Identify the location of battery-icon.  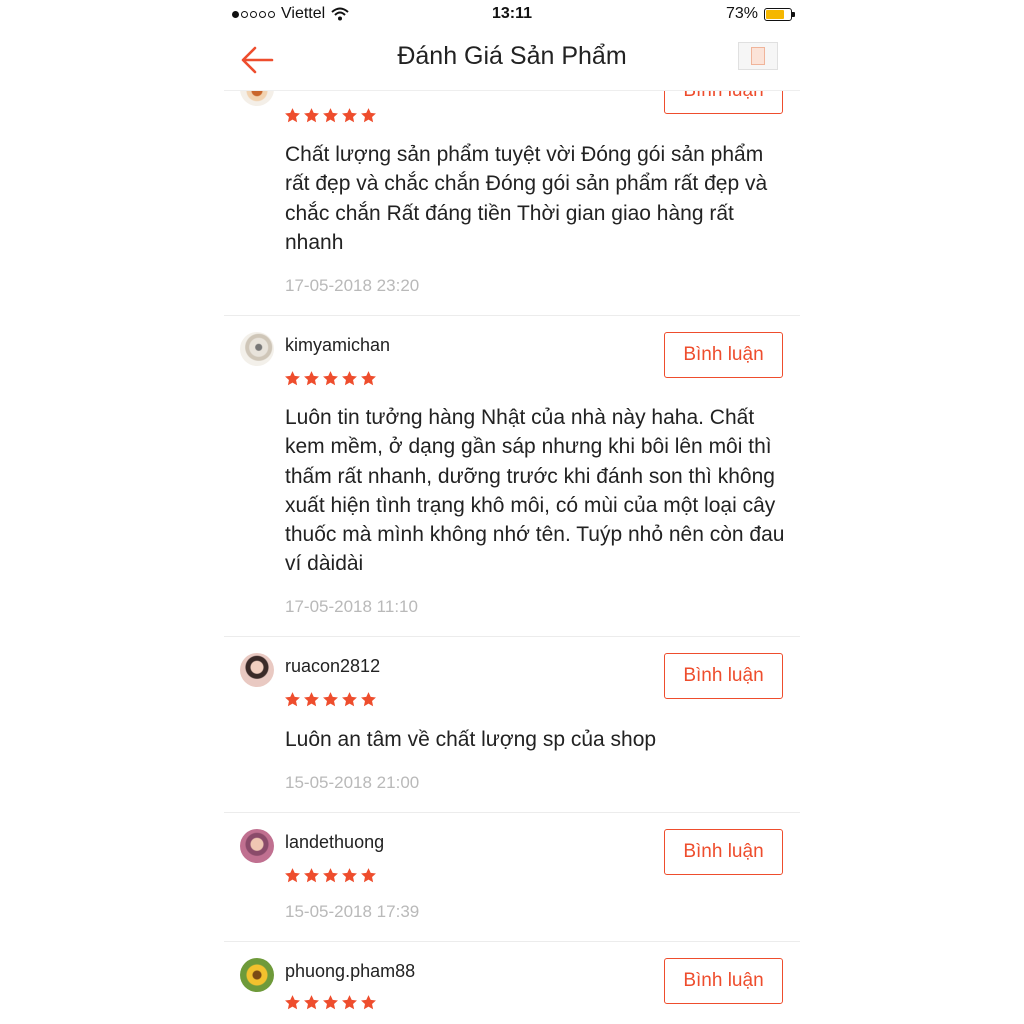
(779, 14).